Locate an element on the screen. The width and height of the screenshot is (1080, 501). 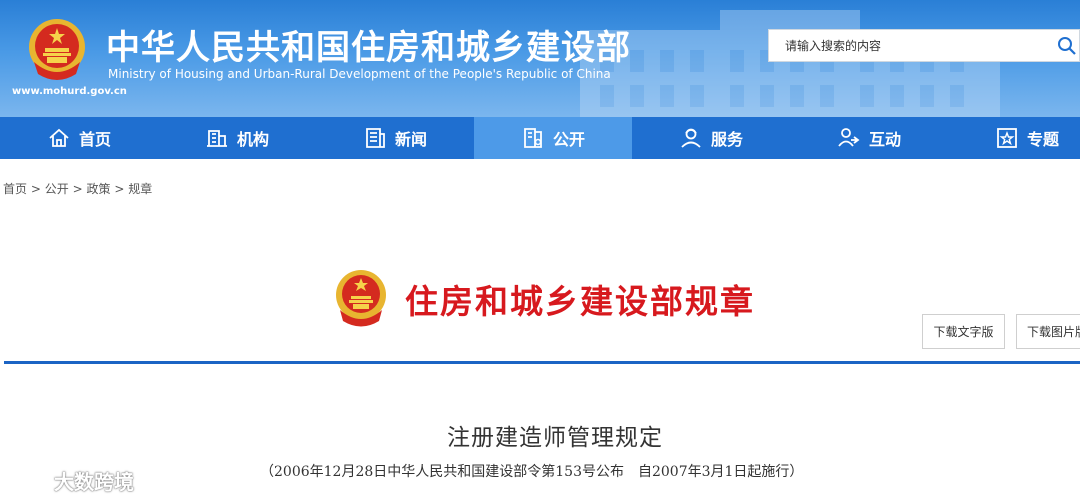
watermark-logo-icon is located at coordinates (28, 480).